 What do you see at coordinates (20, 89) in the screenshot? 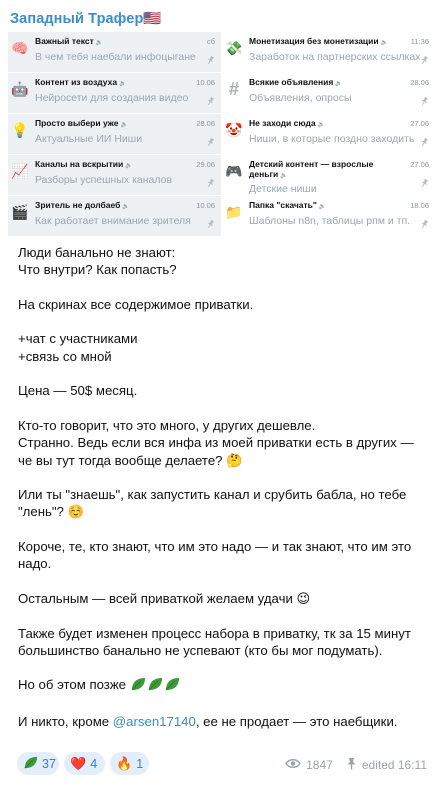
I see `robot-icon: 🤖` at bounding box center [20, 89].